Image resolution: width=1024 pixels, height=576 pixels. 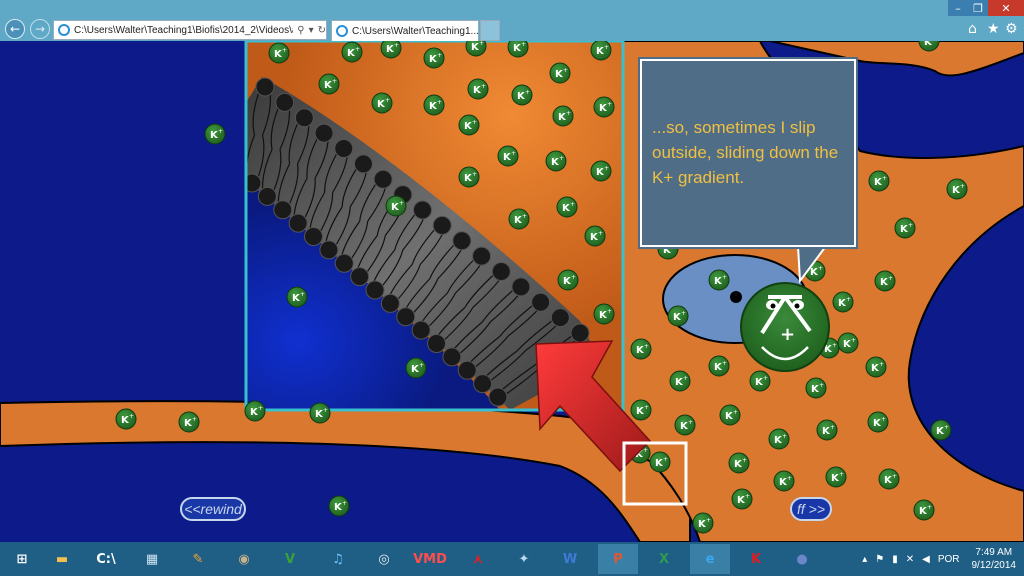 What do you see at coordinates (478, 559) in the screenshot?
I see `acrobat-button: ⋏` at bounding box center [478, 559].